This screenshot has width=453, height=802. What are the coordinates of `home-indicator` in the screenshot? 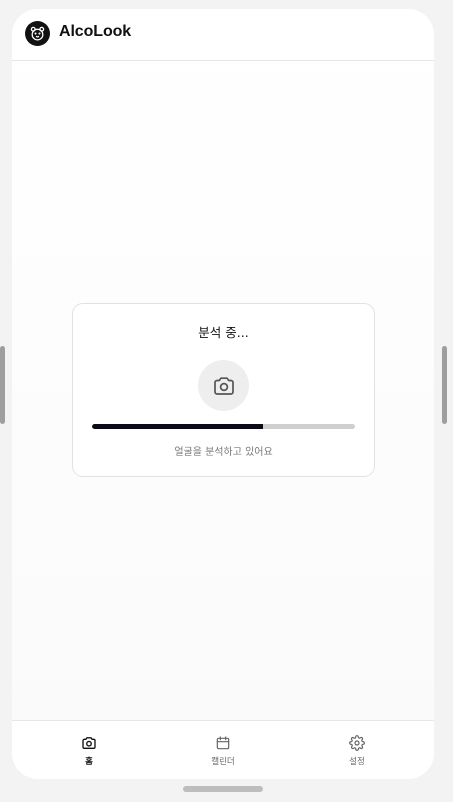 It's located at (223, 789).